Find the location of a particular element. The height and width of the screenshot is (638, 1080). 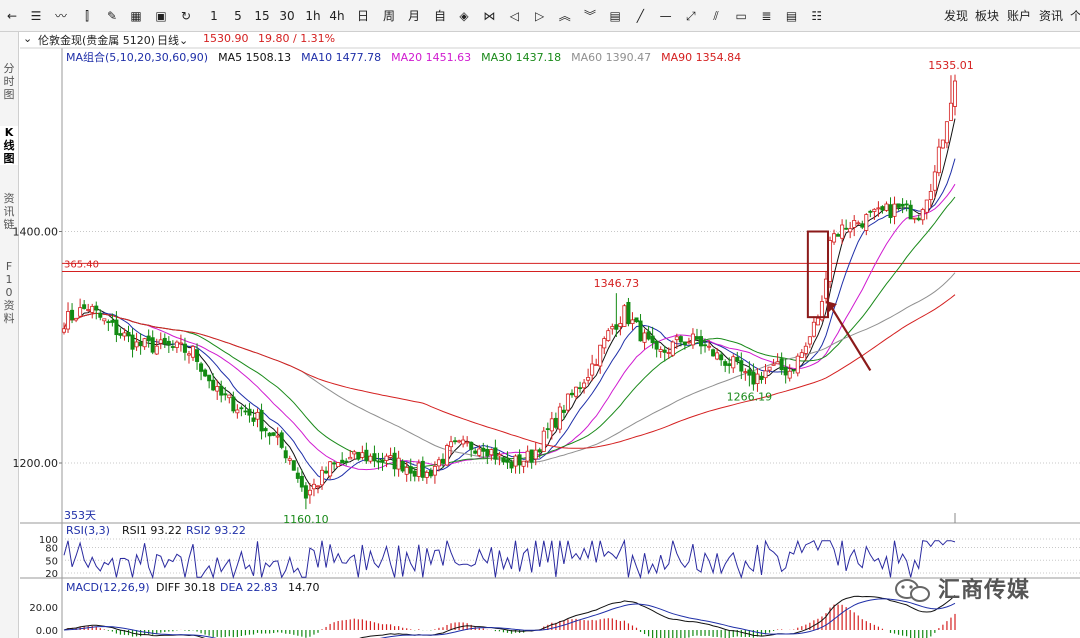

parallel-tool-icon: ⫽ is located at coordinates (716, 16).